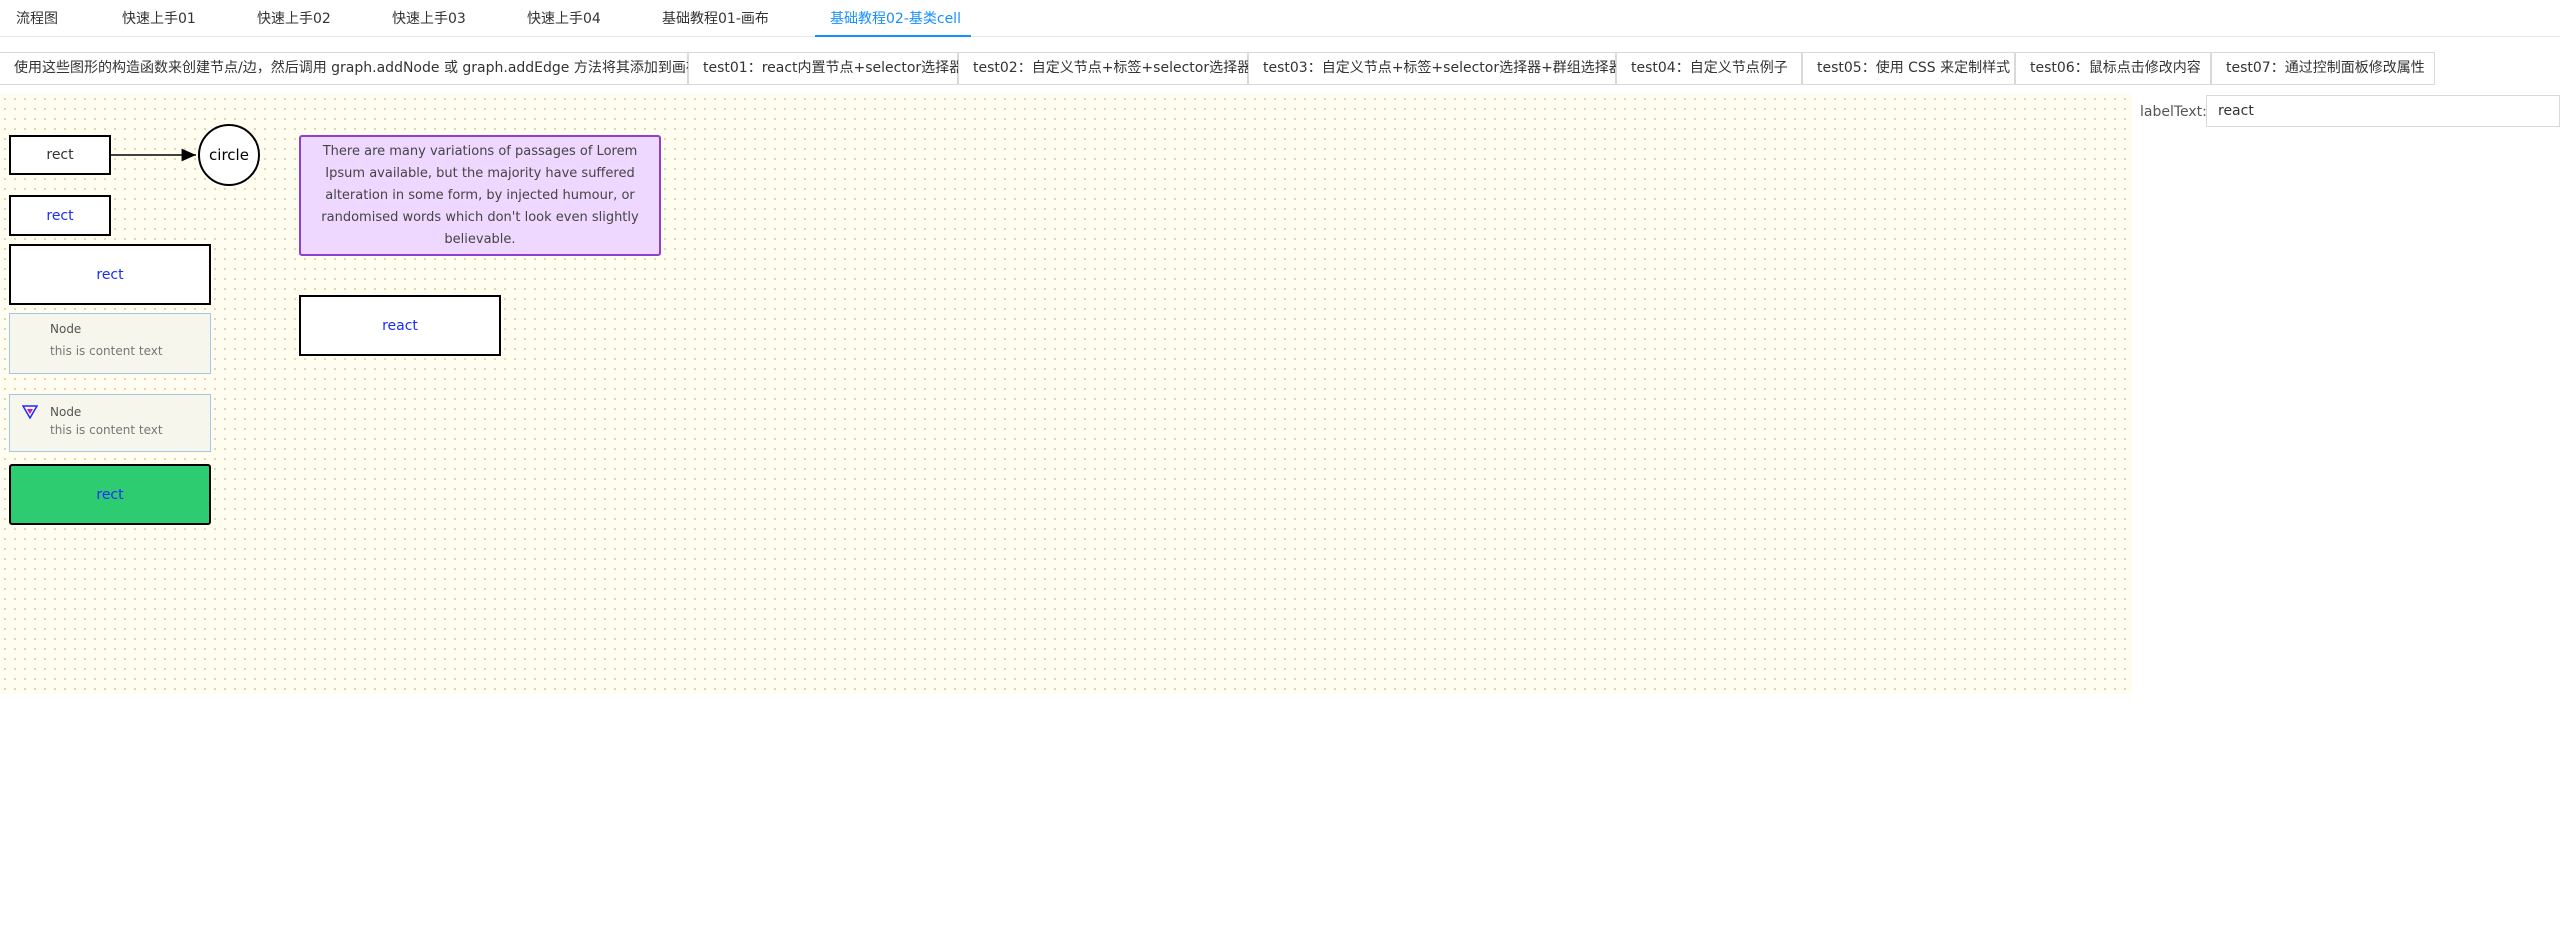  I want to click on tab-quickstart-03: 快速上手03, so click(429, 18).